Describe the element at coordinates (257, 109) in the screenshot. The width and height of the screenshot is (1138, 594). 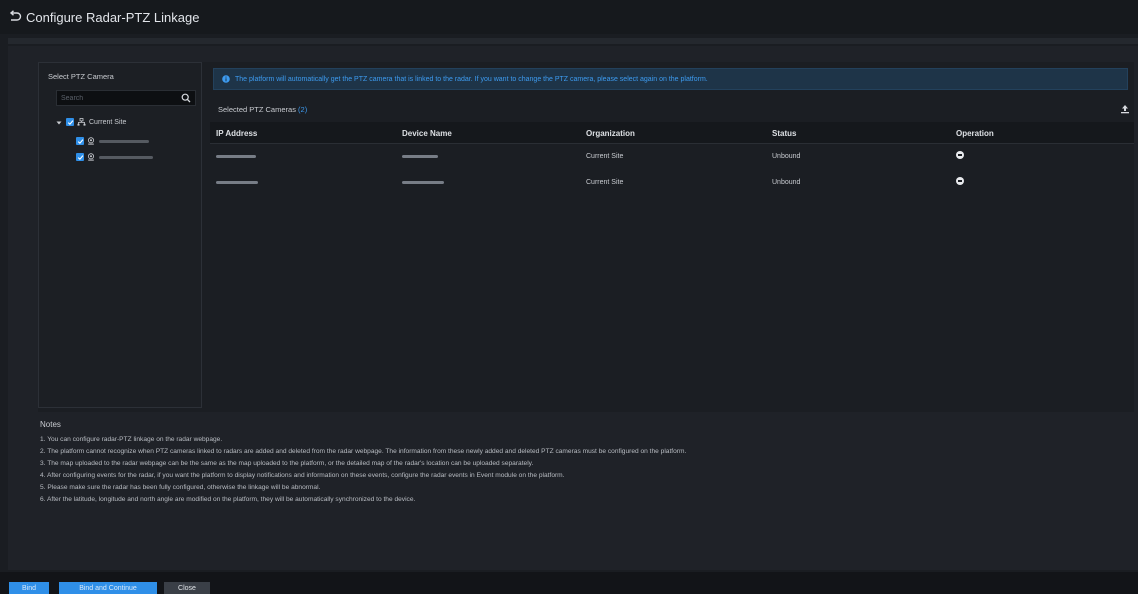
I see `selected-label: Selected PTZ Cameras` at that location.